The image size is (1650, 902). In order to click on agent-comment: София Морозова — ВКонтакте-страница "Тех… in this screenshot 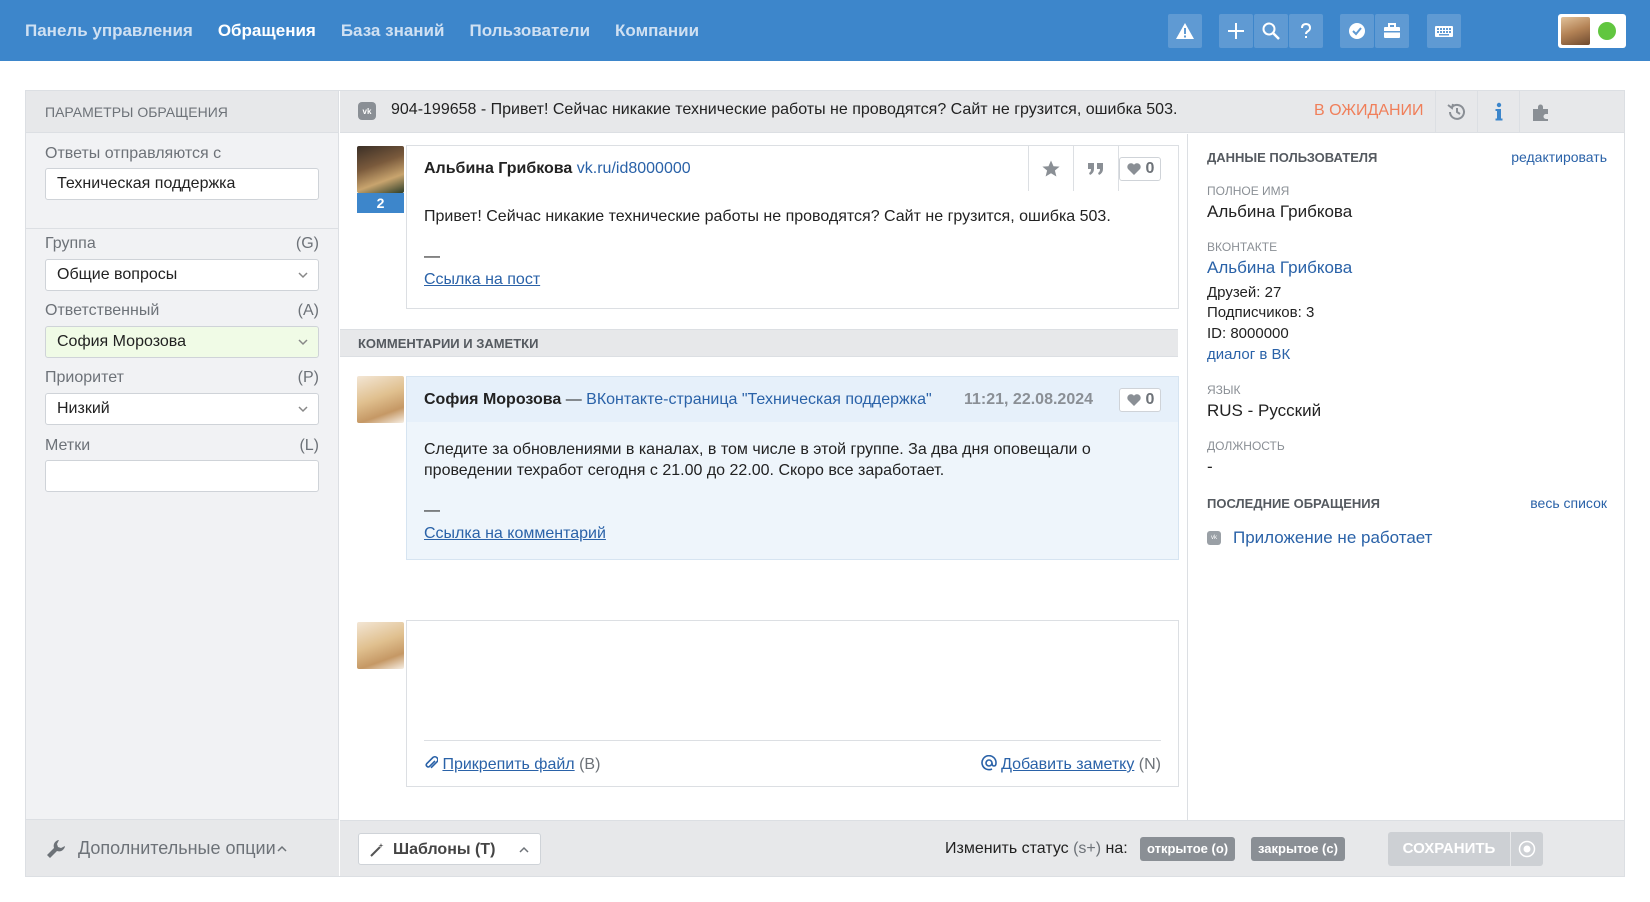, I will do `click(792, 468)`.